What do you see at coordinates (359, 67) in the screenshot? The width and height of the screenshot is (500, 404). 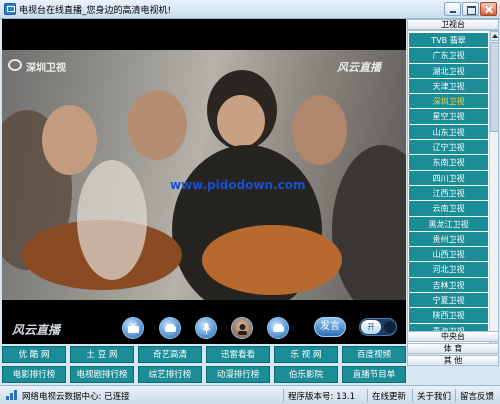 I see `brand-watermark: 风云直播` at bounding box center [359, 67].